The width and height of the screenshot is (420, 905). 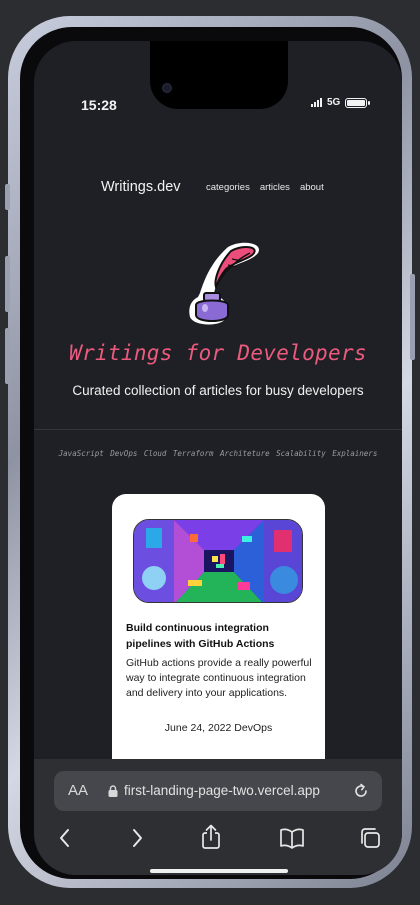 I want to click on tag-devops: DevOps, so click(x=123, y=453).